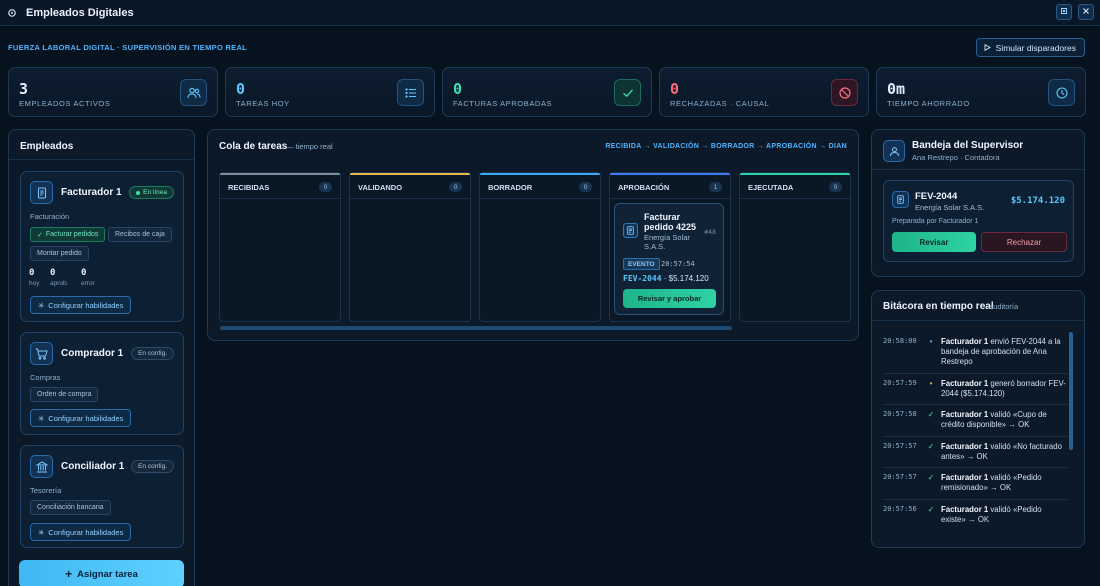 This screenshot has height=586, width=1100. Describe the element at coordinates (510, 187) in the screenshot. I see `column-title: BORRADOR` at that location.